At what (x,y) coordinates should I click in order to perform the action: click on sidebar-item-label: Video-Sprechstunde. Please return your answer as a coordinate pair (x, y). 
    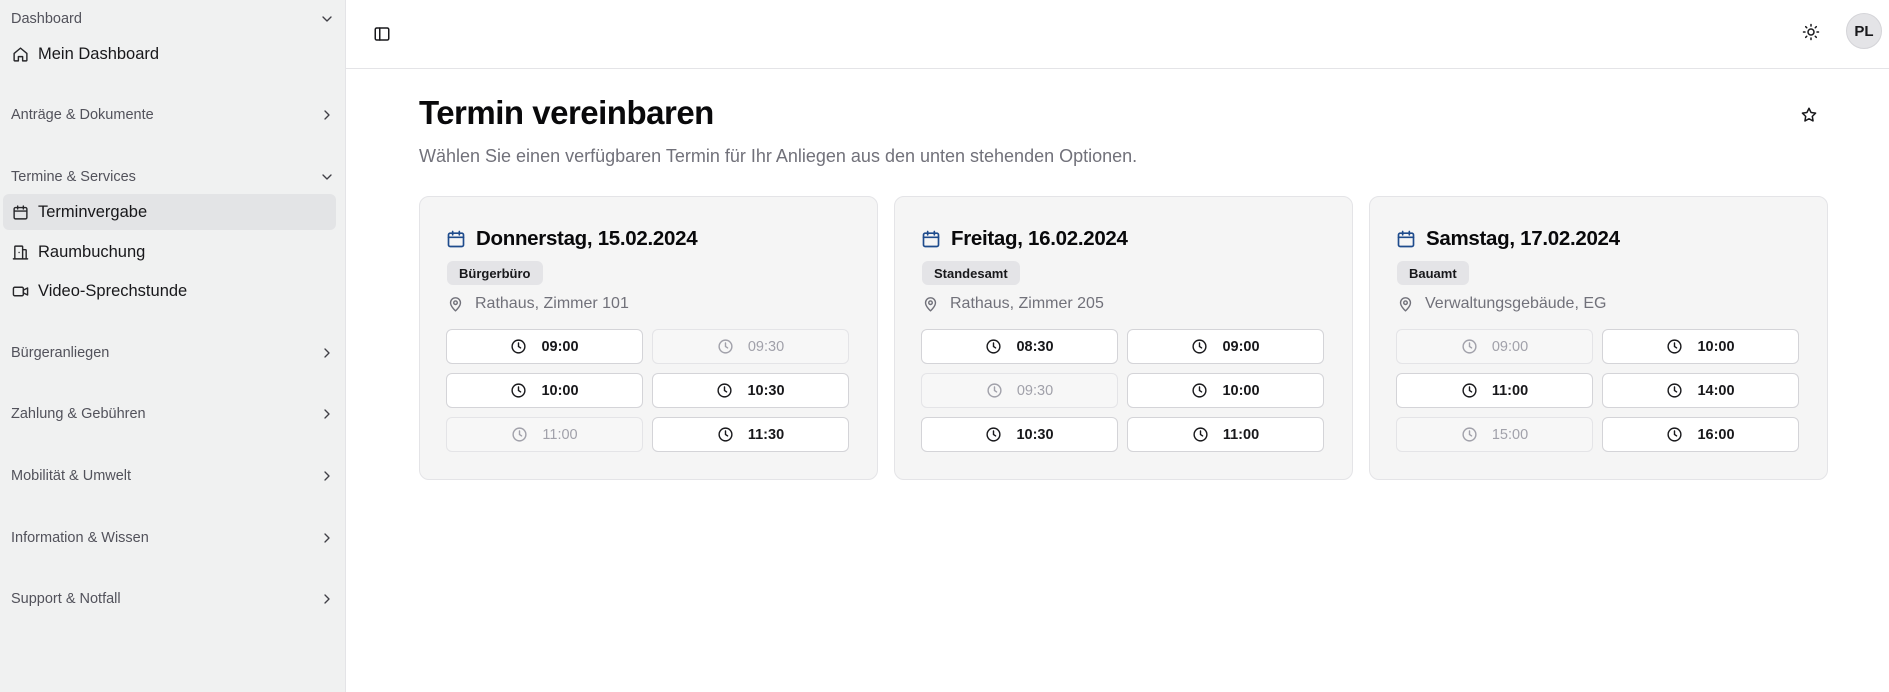
    Looking at the image, I should click on (113, 290).